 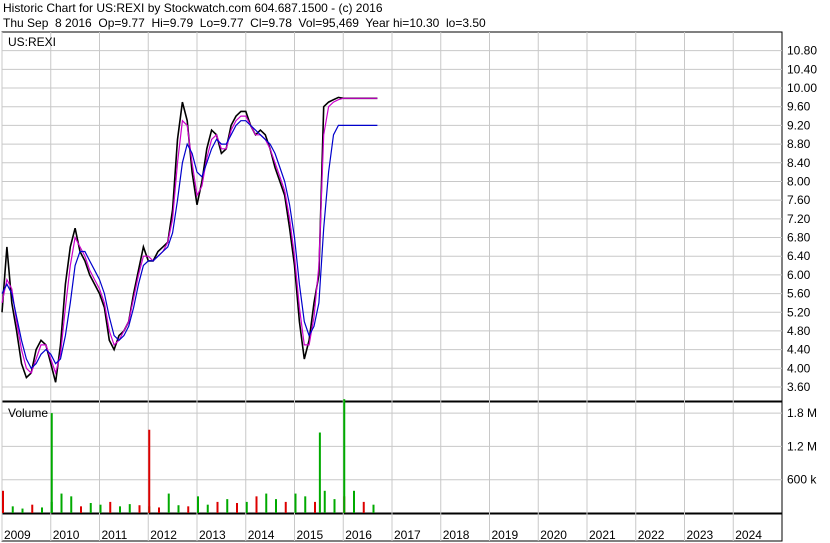 What do you see at coordinates (799, 144) in the screenshot?
I see `price-tick-label: 8.80` at bounding box center [799, 144].